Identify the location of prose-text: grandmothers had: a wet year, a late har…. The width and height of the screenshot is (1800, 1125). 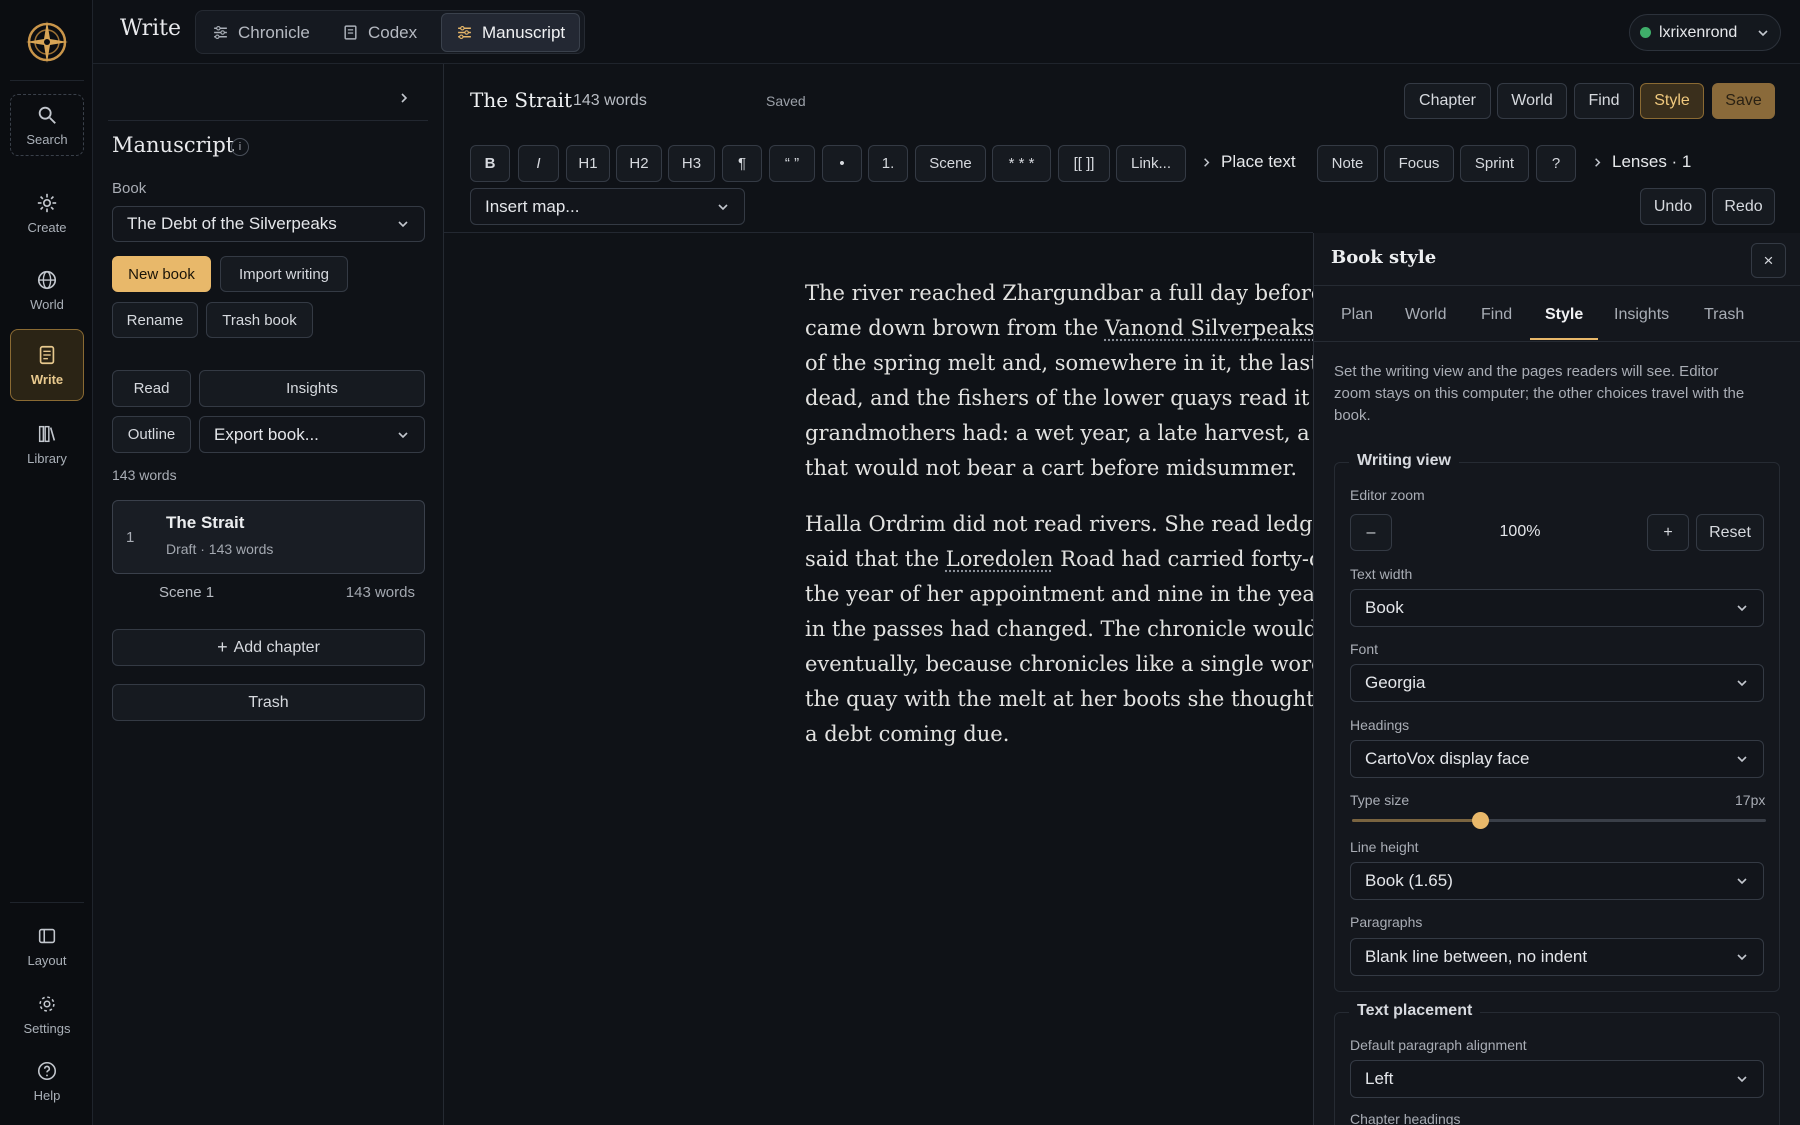
(1059, 433).